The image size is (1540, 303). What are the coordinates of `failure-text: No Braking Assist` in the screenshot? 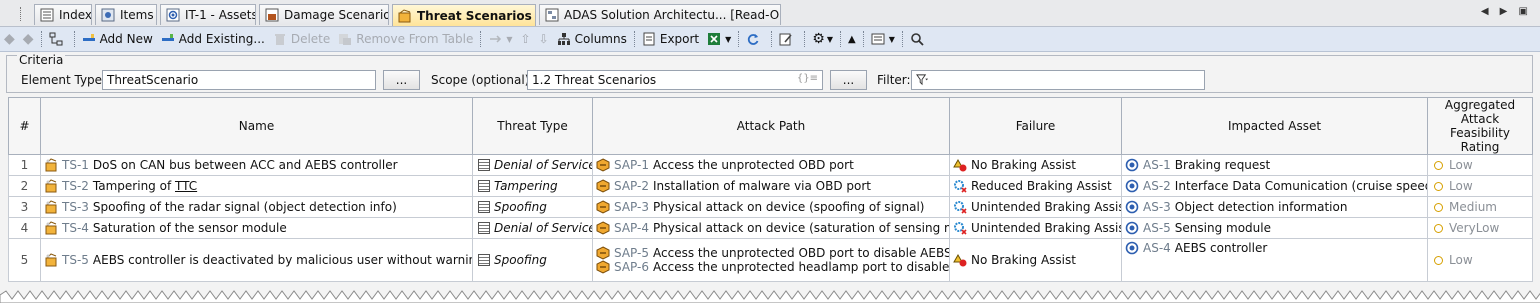 It's located at (1023, 260).